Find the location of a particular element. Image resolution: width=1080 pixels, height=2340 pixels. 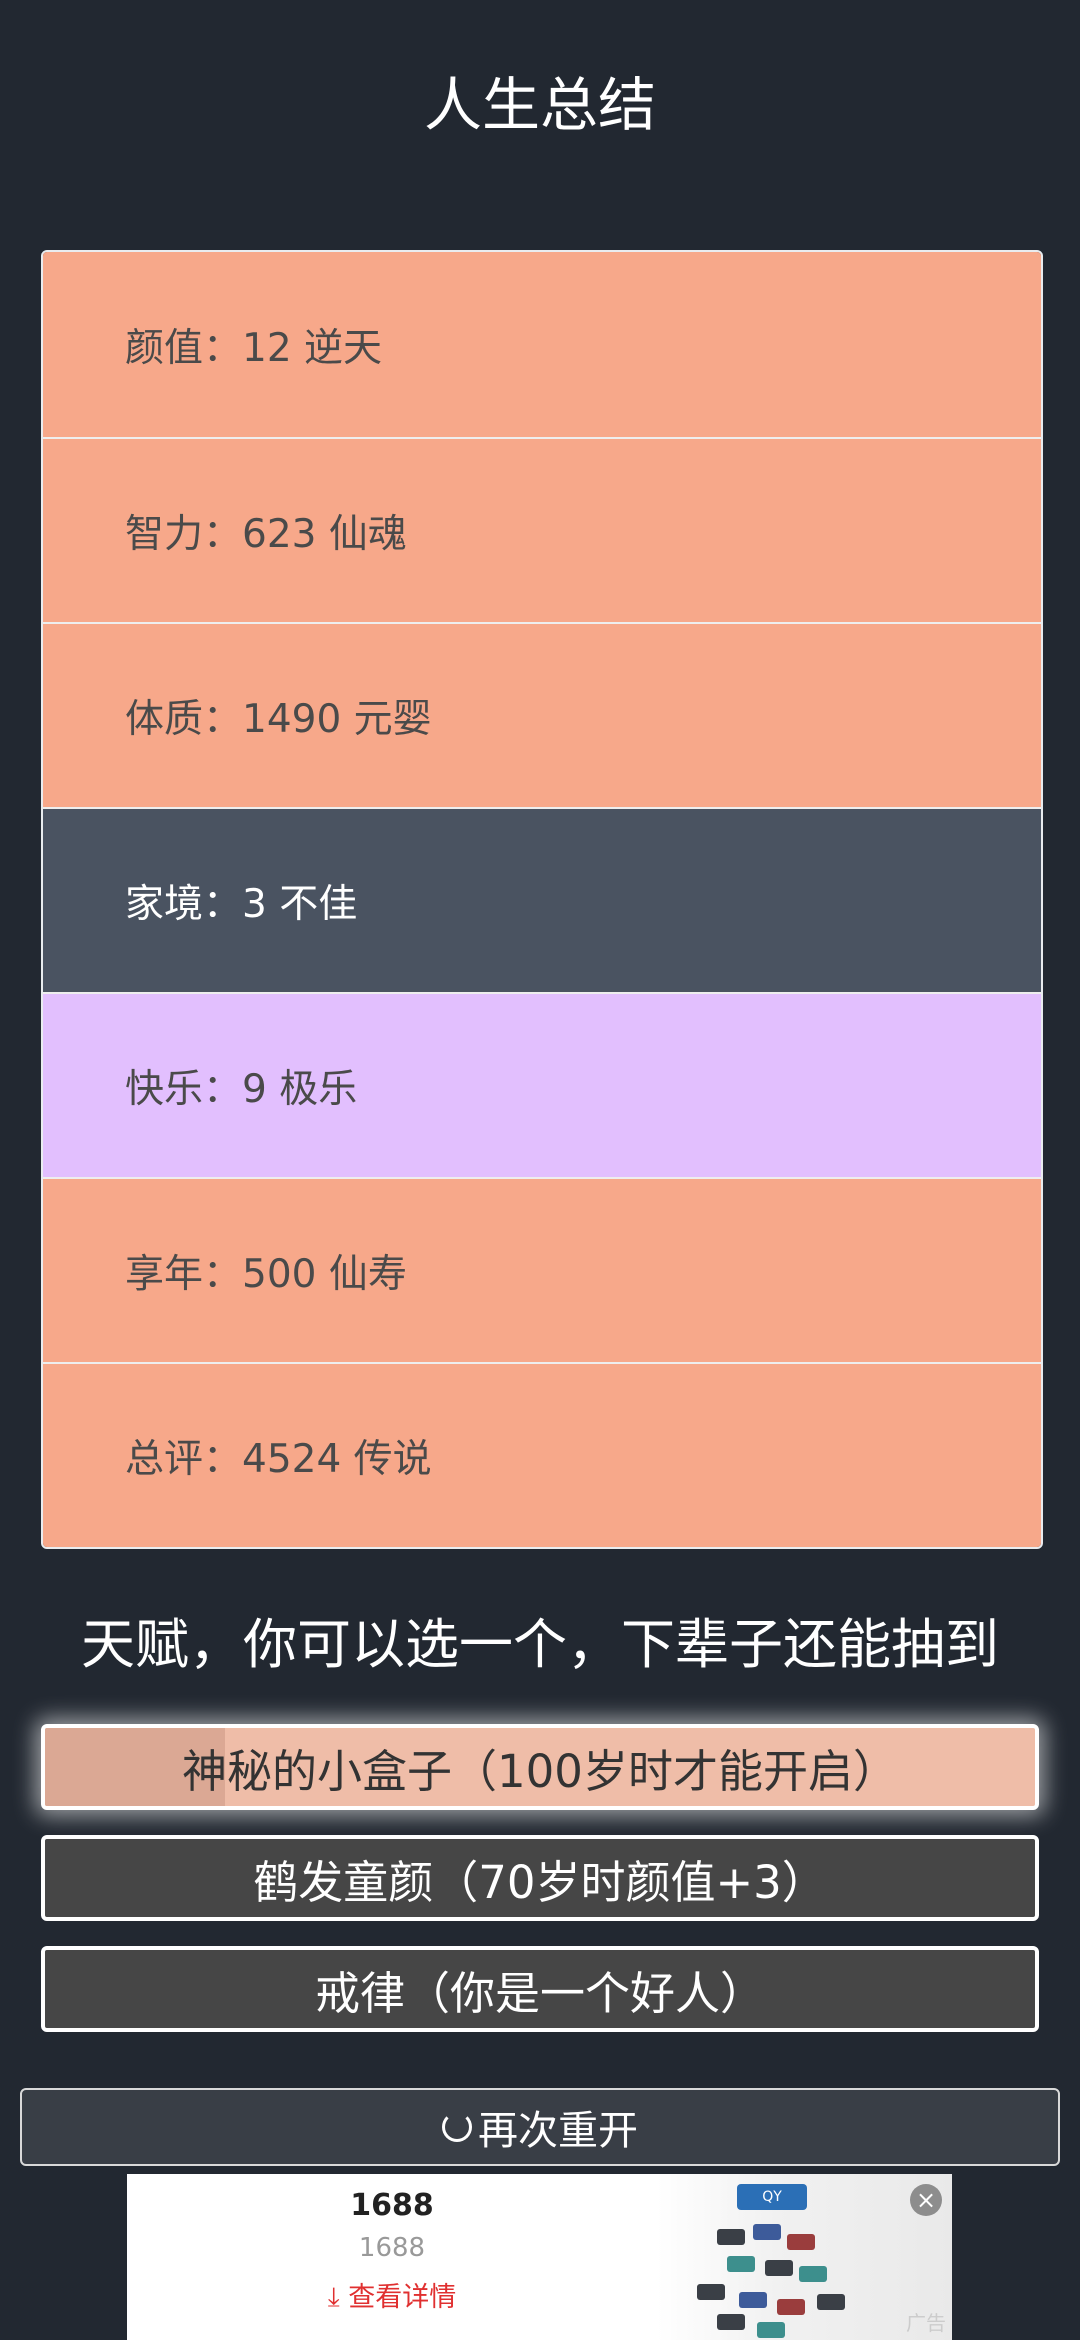

stat-label: 快乐： is located at coordinates (184, 1089).